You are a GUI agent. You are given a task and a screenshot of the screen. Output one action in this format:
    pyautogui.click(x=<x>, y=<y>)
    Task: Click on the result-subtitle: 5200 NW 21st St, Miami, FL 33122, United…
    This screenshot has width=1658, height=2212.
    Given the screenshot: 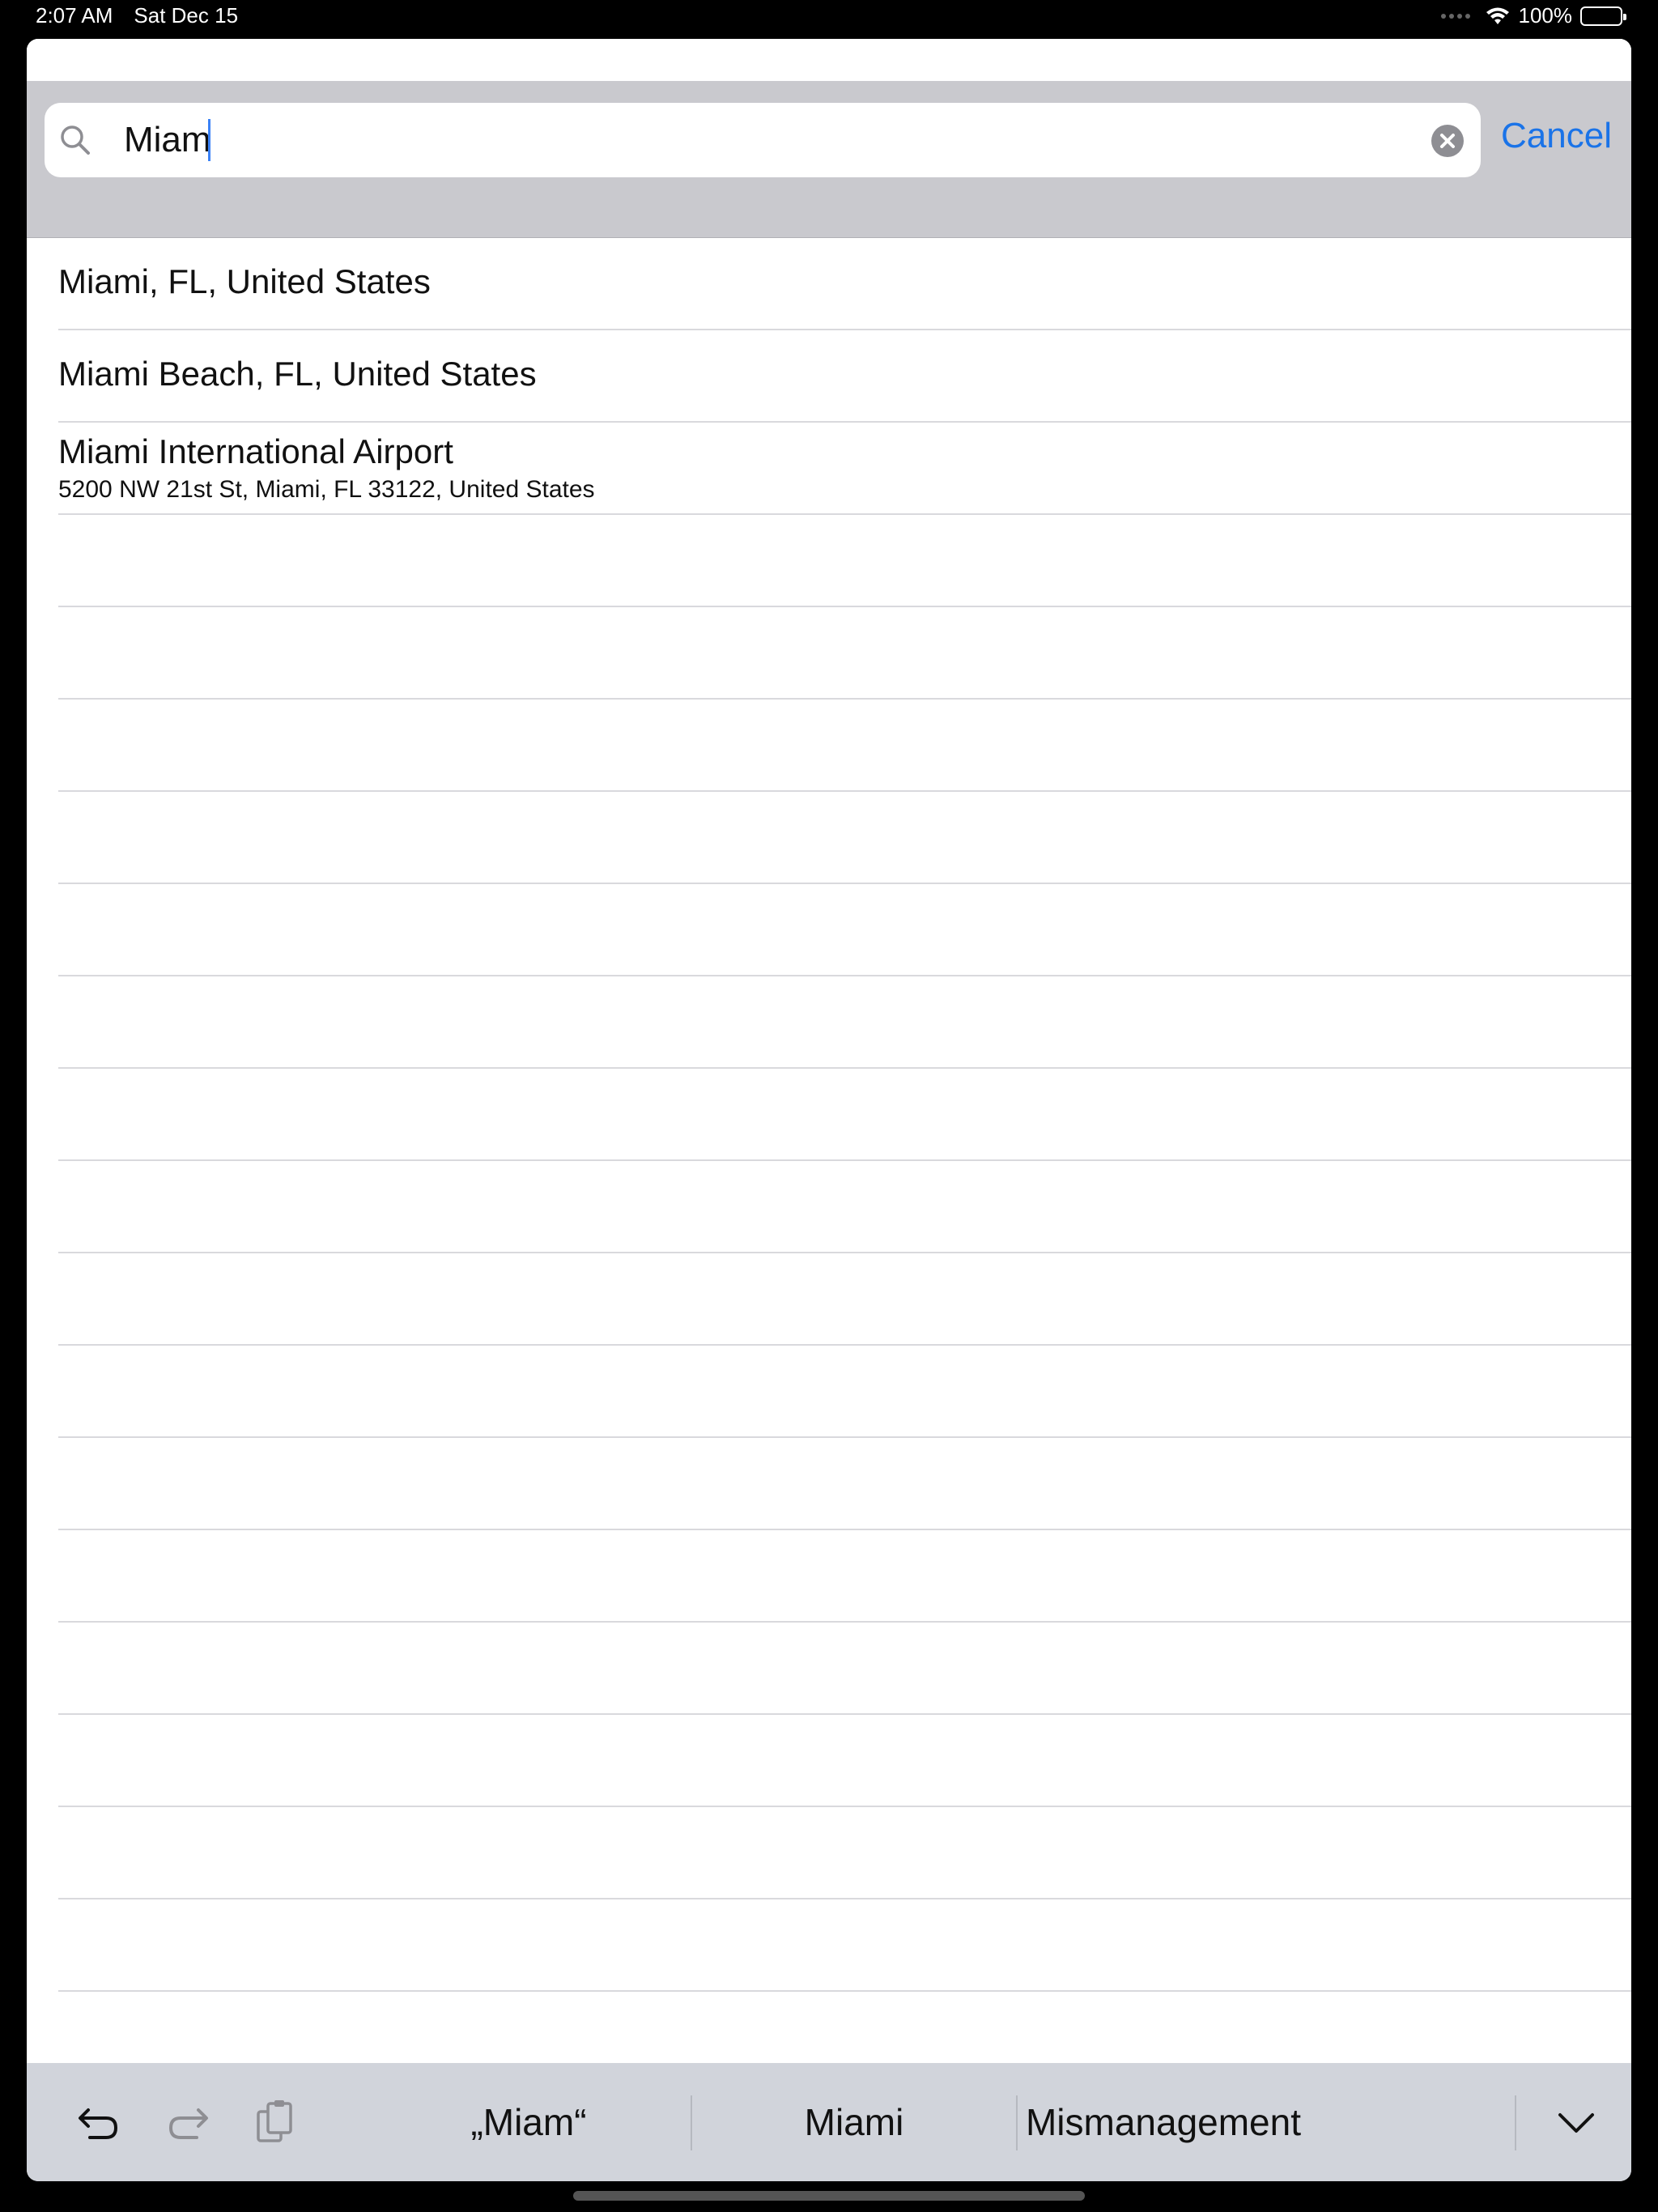 What is the action you would take?
    pyautogui.click(x=326, y=489)
    